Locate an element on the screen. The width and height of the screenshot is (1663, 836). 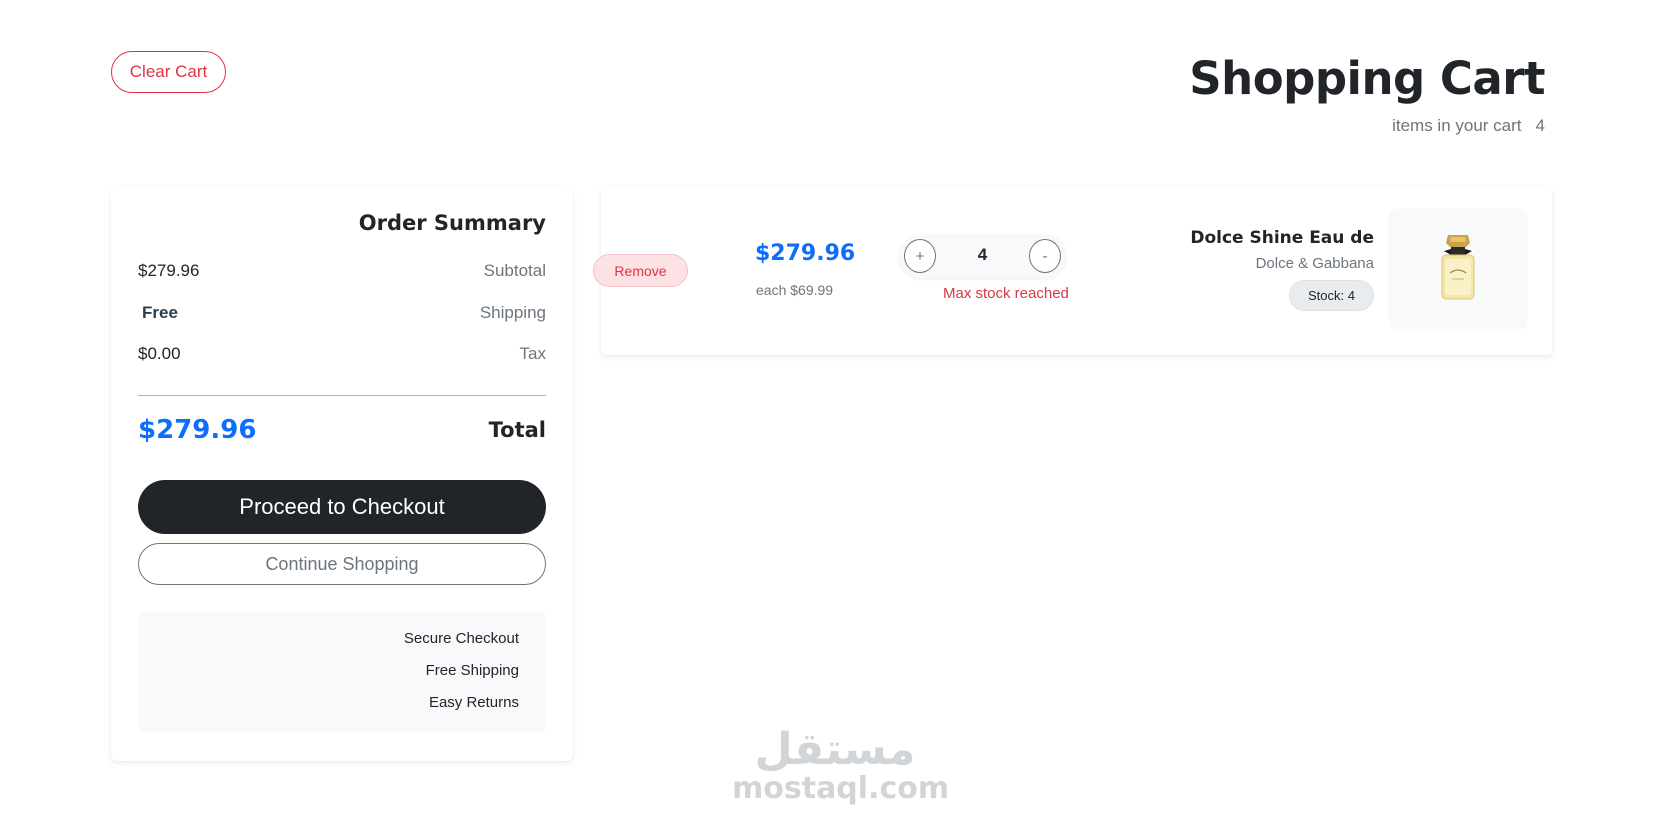
feature-secure-checkout: Secure Checkout is located at coordinates (461, 638).